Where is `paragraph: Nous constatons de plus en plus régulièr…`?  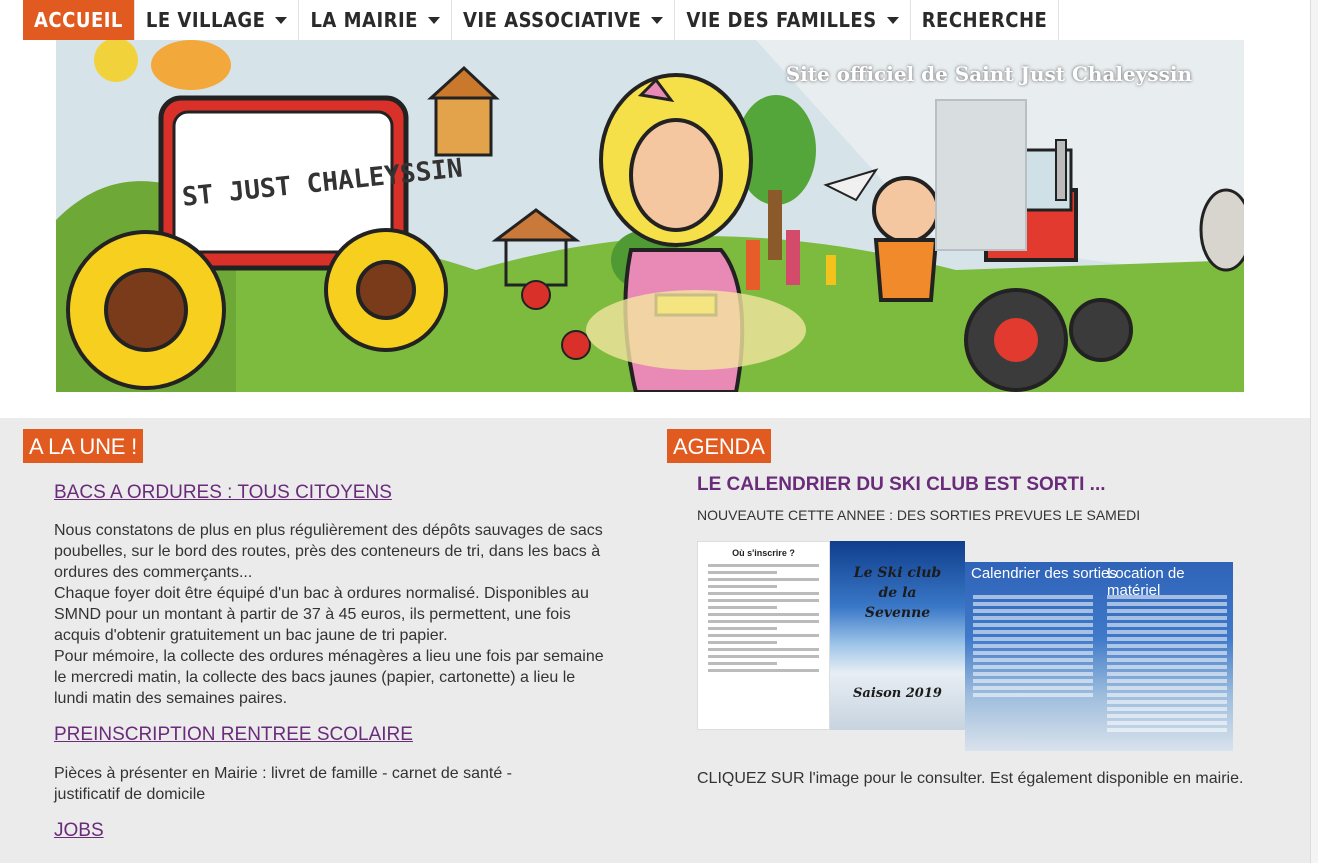 paragraph: Nous constatons de plus en plus régulièr… is located at coordinates (328, 551).